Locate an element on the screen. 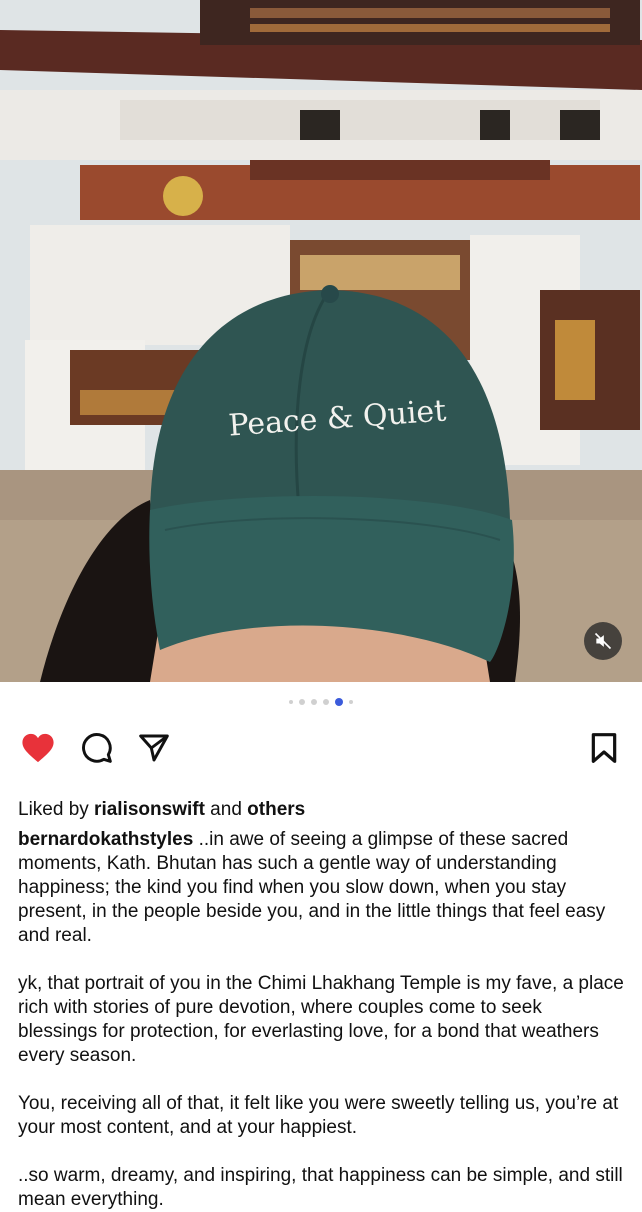 The width and height of the screenshot is (642, 1212). carousel-dot-active is located at coordinates (339, 702).